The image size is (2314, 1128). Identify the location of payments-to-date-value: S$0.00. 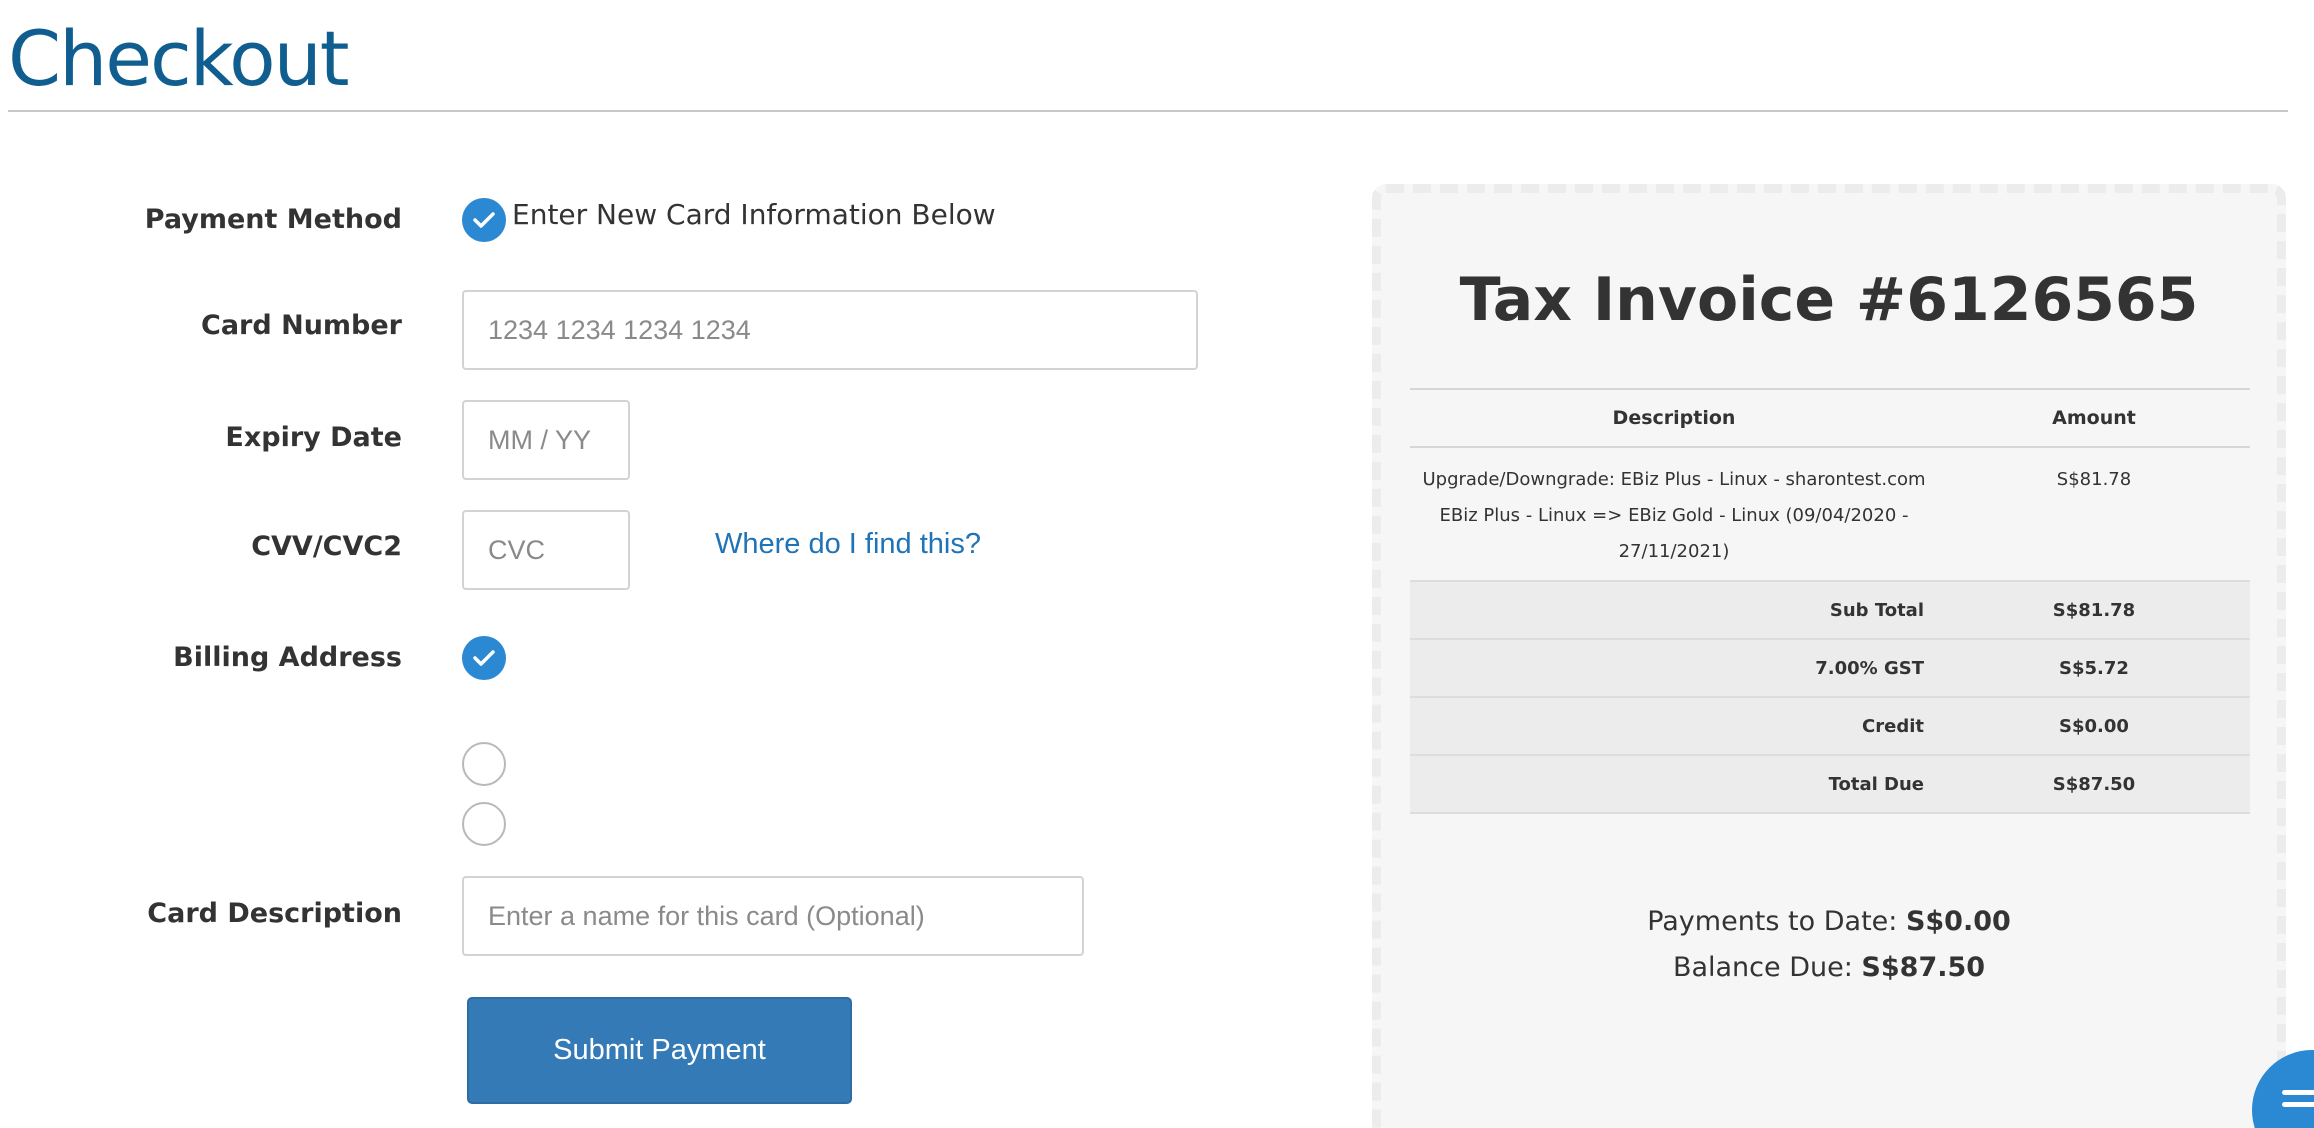
(1958, 921).